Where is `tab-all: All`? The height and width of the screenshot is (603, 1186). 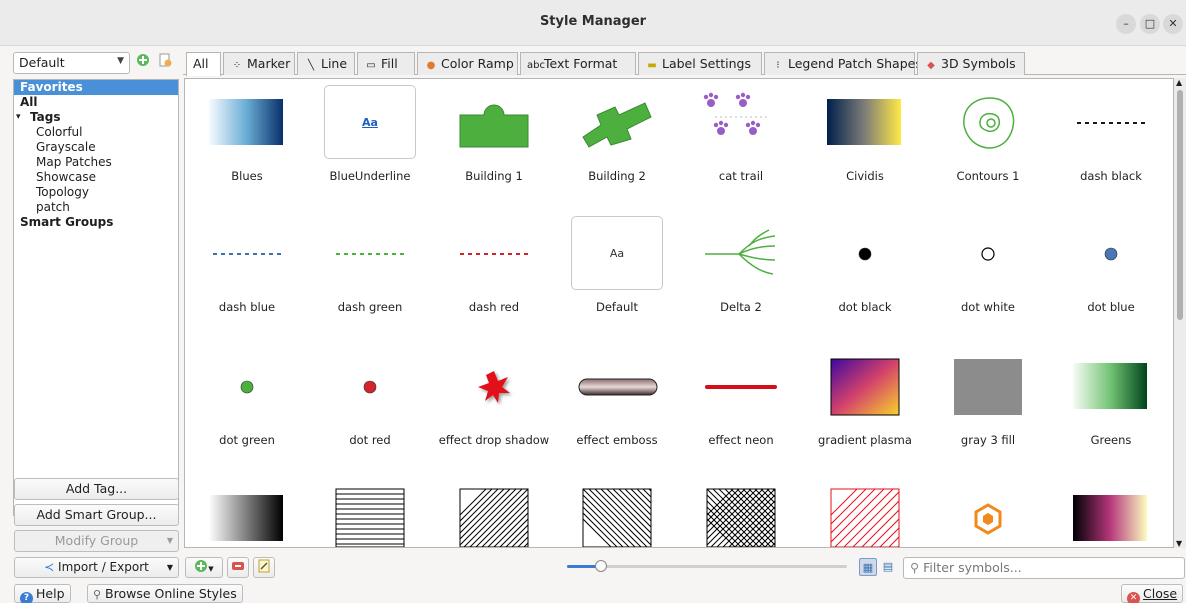
tab-all: All is located at coordinates (203, 64).